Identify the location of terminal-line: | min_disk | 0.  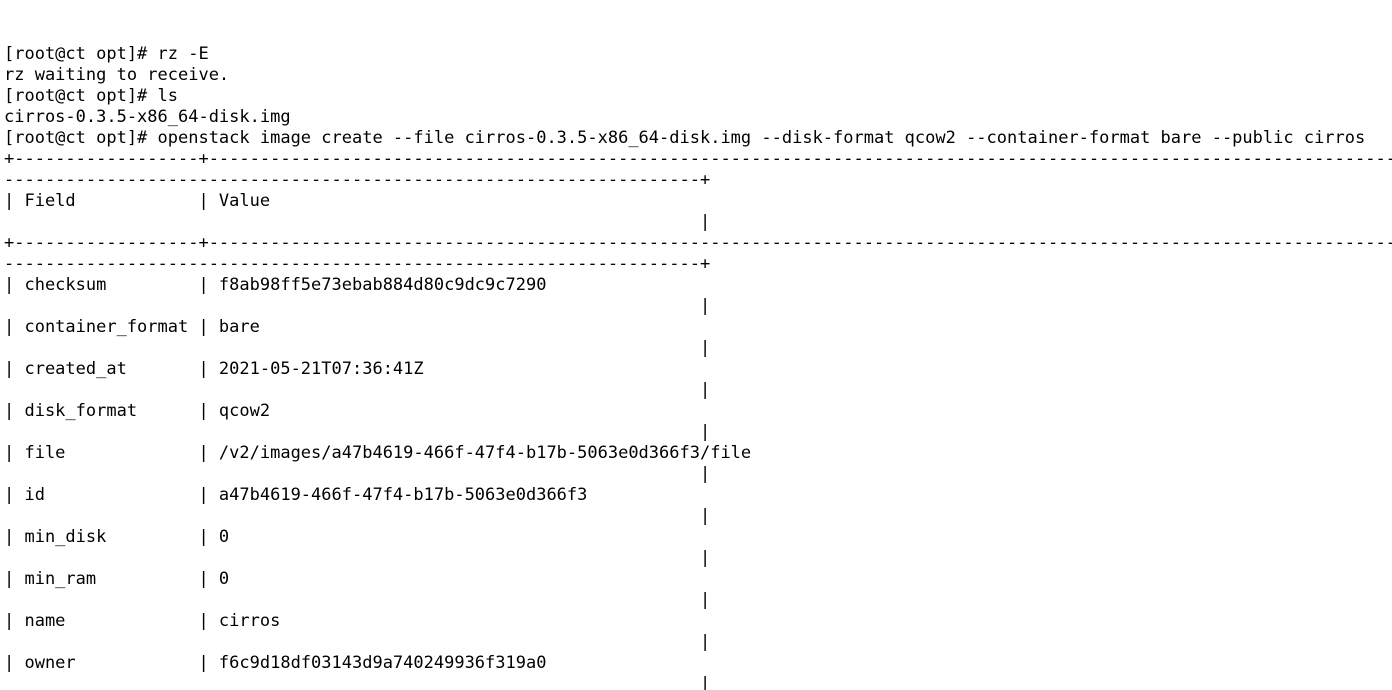
(698, 537).